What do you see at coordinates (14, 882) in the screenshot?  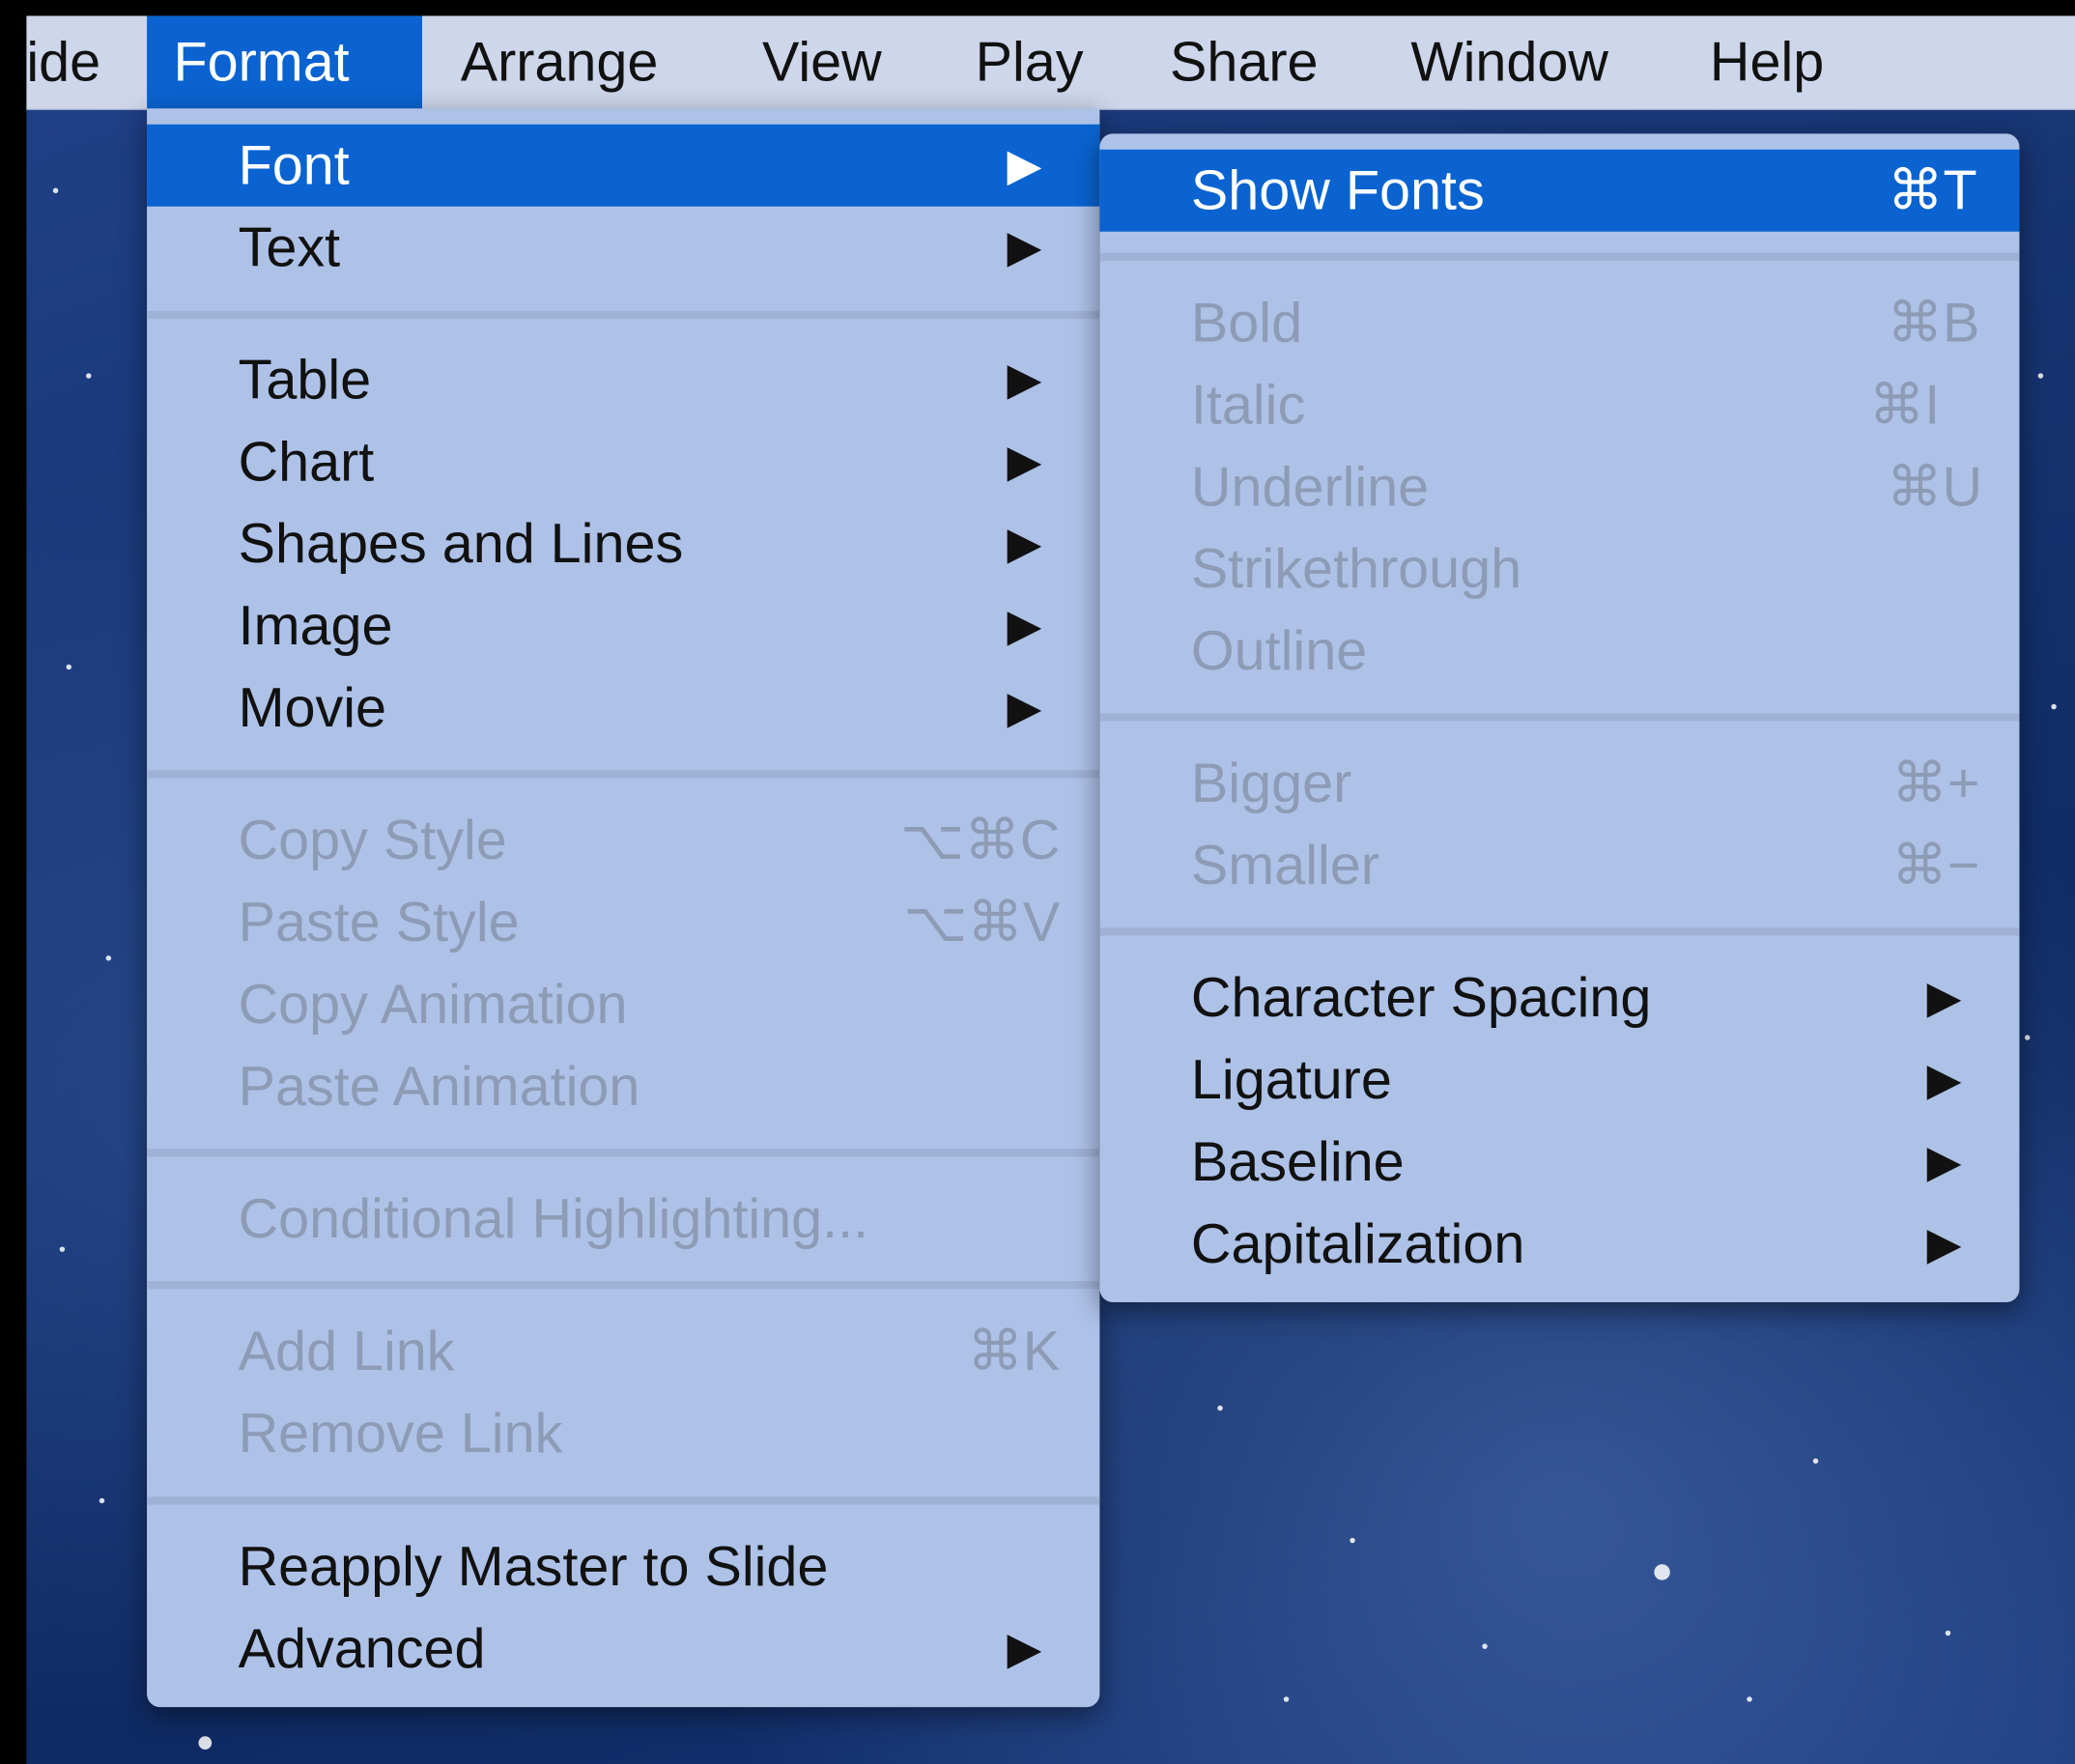 I see `left-black-edge` at bounding box center [14, 882].